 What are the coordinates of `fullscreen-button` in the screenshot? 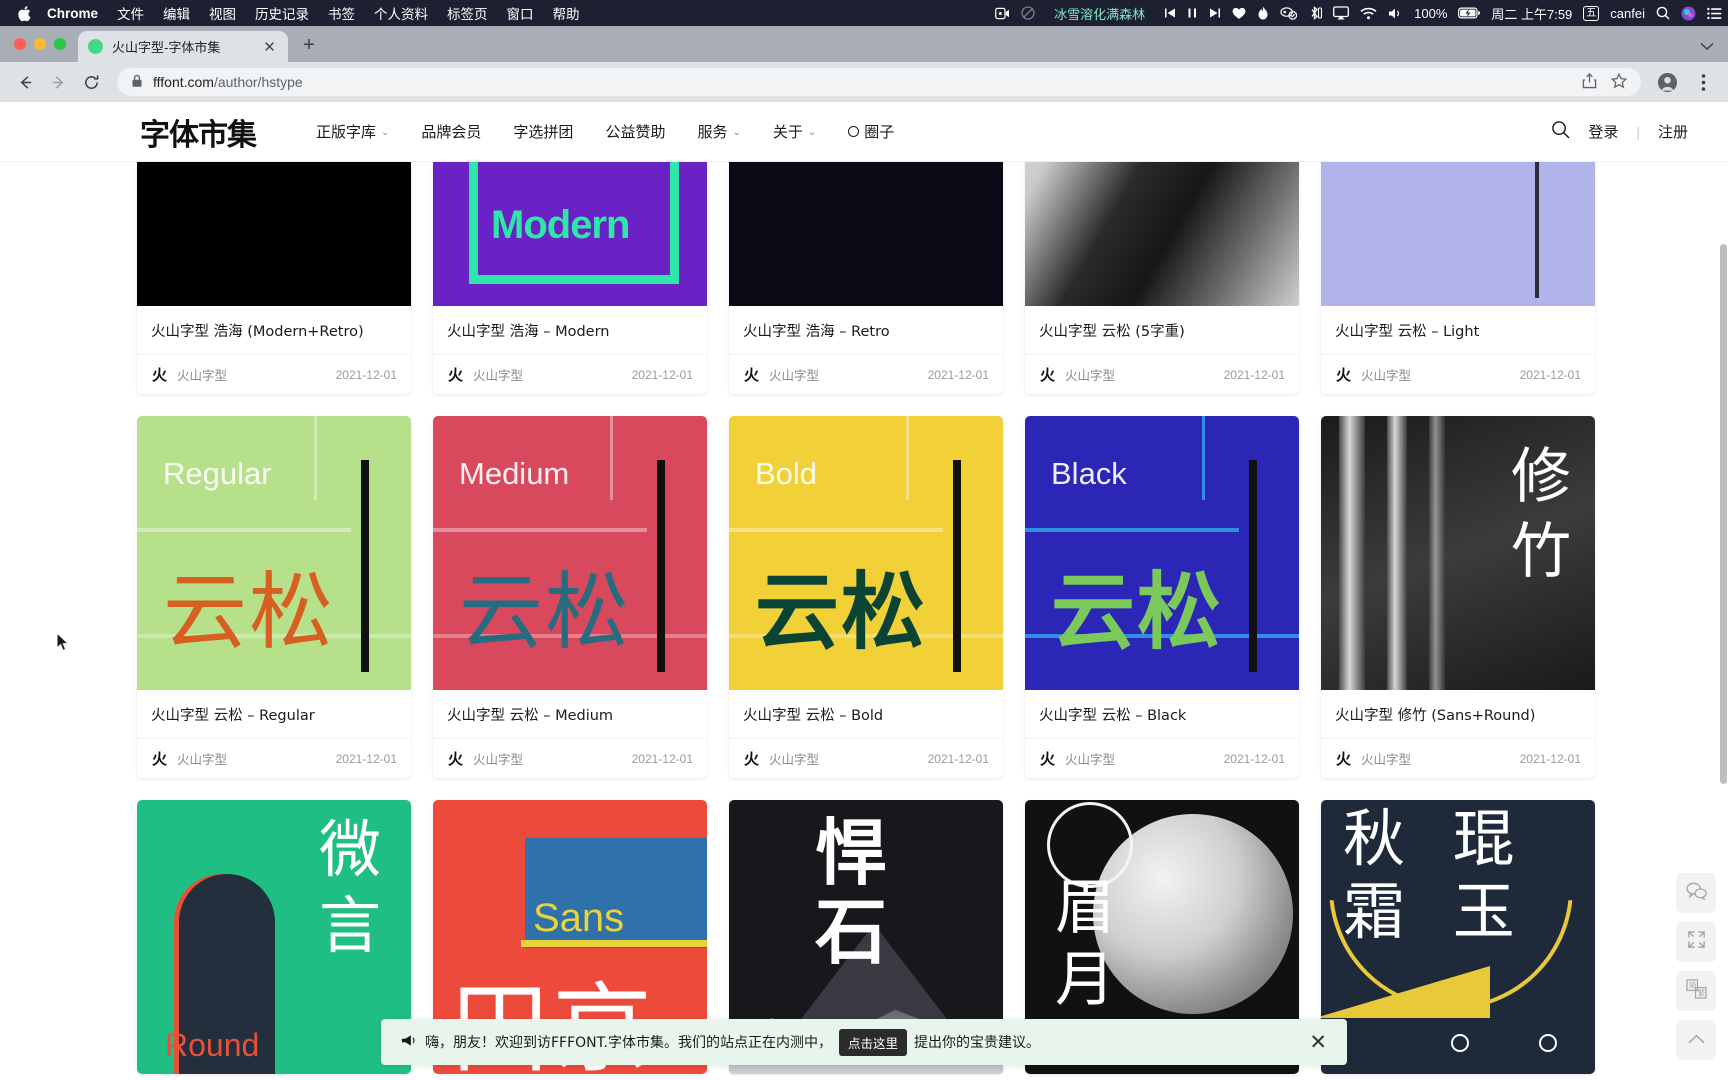 It's located at (1696, 942).